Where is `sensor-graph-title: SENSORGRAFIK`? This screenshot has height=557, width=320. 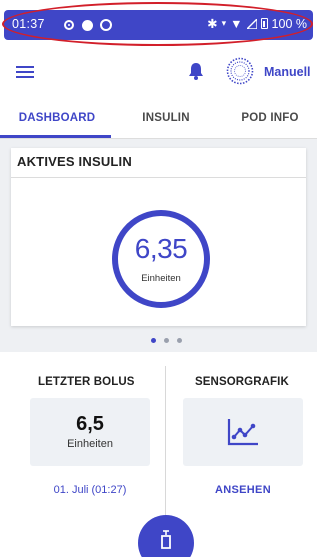
sensor-graph-title: SENSORGRAFIK is located at coordinates (242, 382).